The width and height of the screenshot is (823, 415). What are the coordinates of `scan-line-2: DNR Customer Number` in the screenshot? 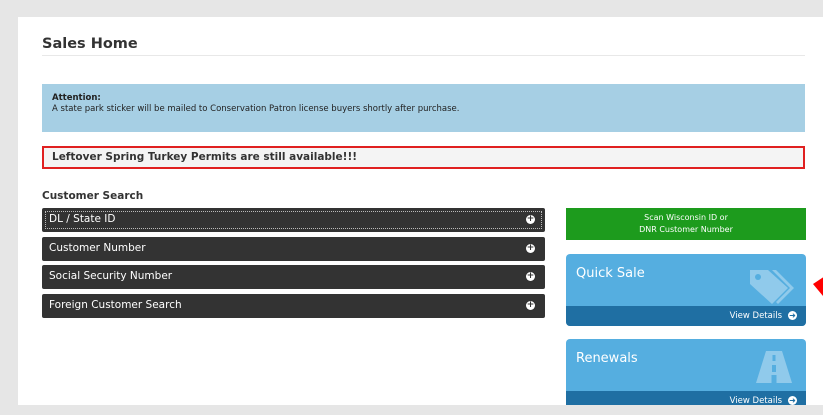 It's located at (686, 229).